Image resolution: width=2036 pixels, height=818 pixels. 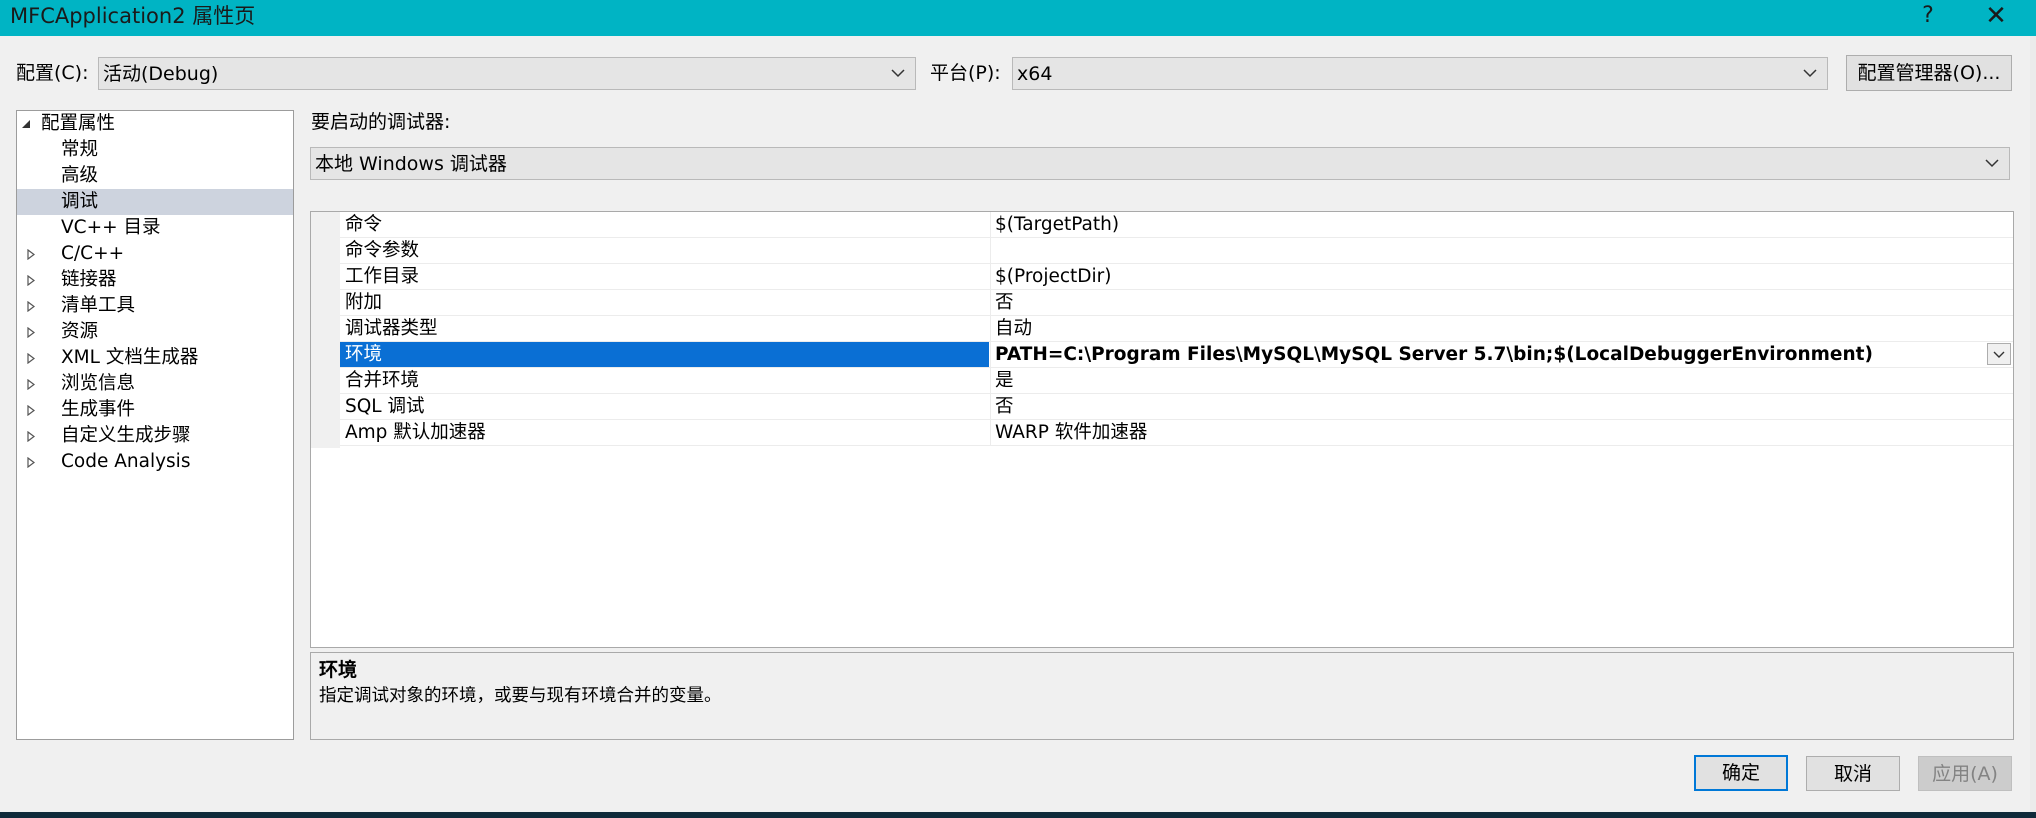 What do you see at coordinates (411, 164) in the screenshot?
I see `debugger-value: 本地 Windows 调试器` at bounding box center [411, 164].